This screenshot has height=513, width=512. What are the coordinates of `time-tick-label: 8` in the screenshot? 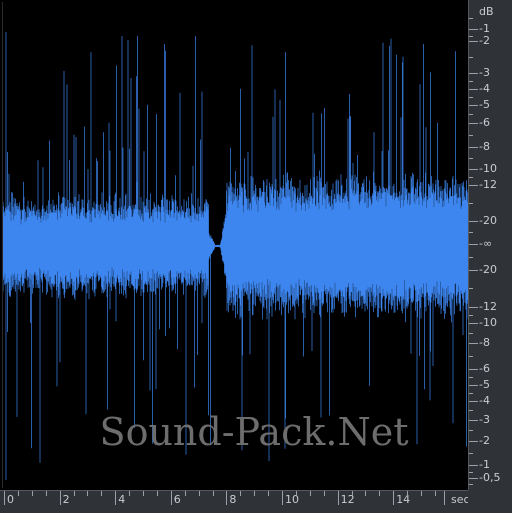 It's located at (233, 499).